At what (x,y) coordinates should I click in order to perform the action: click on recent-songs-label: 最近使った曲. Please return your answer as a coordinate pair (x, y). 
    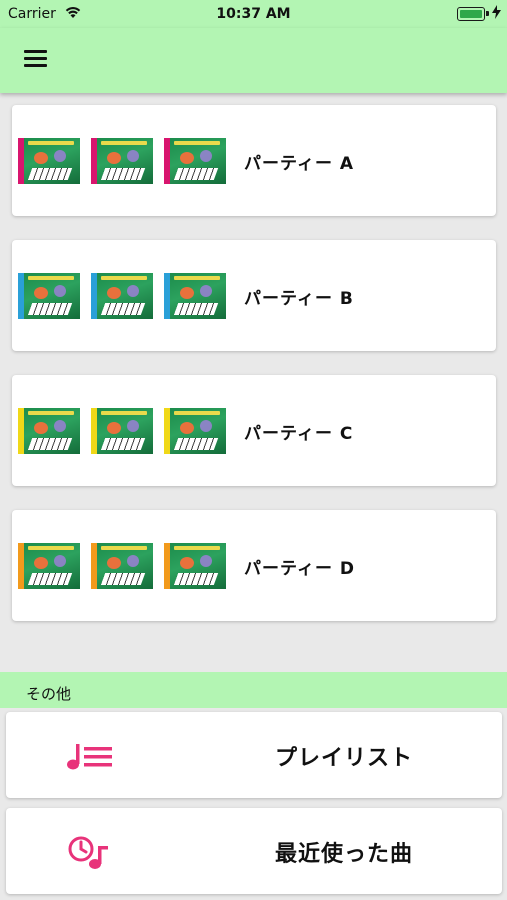
    Looking at the image, I should click on (343, 854).